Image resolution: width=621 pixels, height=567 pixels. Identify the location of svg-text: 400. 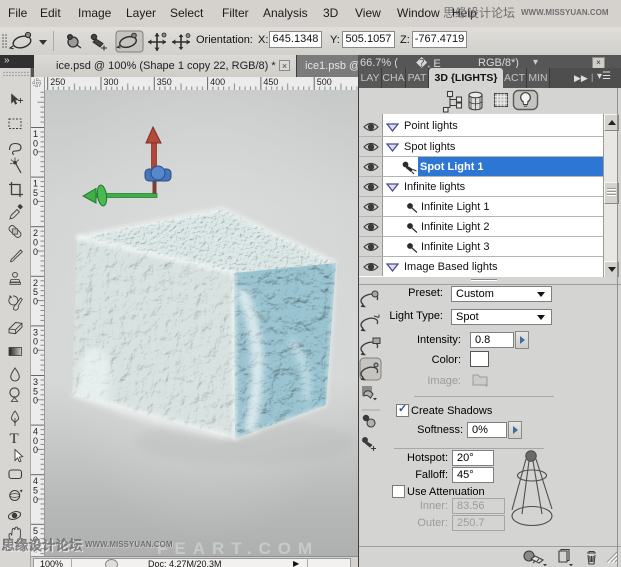
(217, 82).